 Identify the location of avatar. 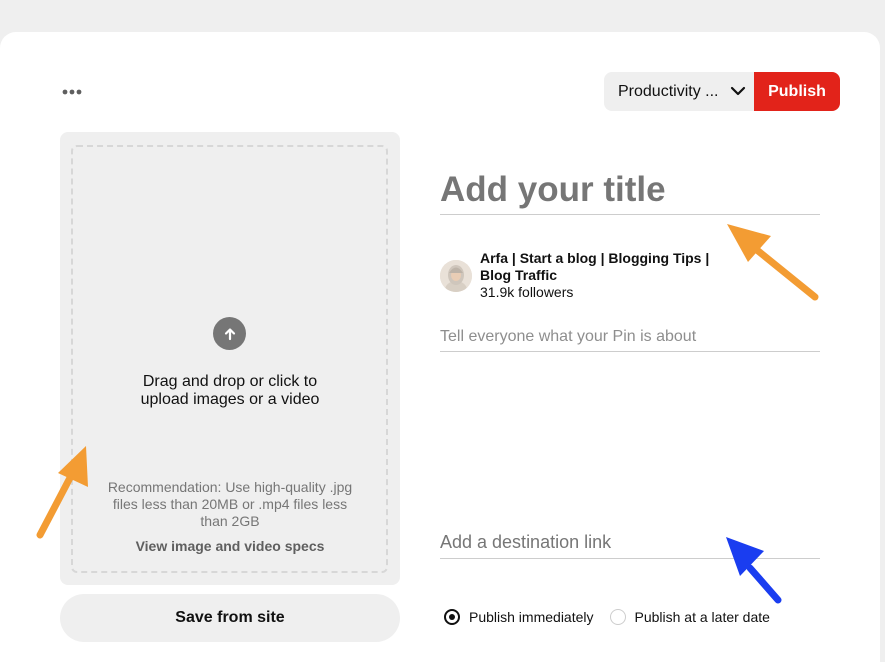
(456, 276).